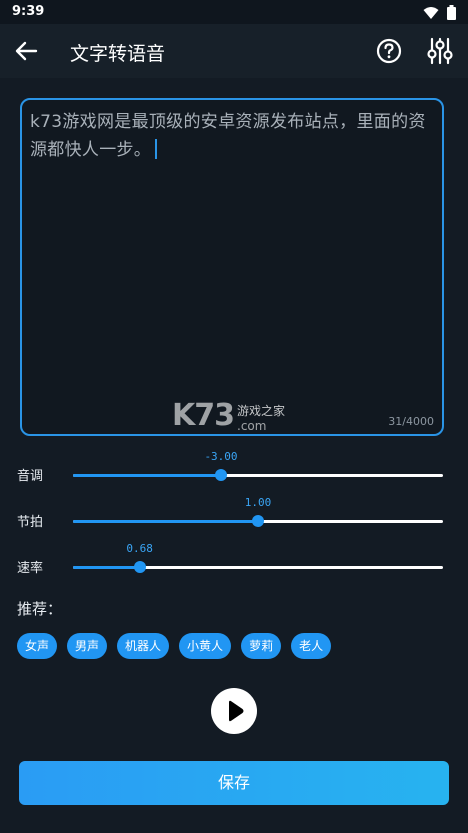 Image resolution: width=468 pixels, height=833 pixels. I want to click on text-caret, so click(156, 149).